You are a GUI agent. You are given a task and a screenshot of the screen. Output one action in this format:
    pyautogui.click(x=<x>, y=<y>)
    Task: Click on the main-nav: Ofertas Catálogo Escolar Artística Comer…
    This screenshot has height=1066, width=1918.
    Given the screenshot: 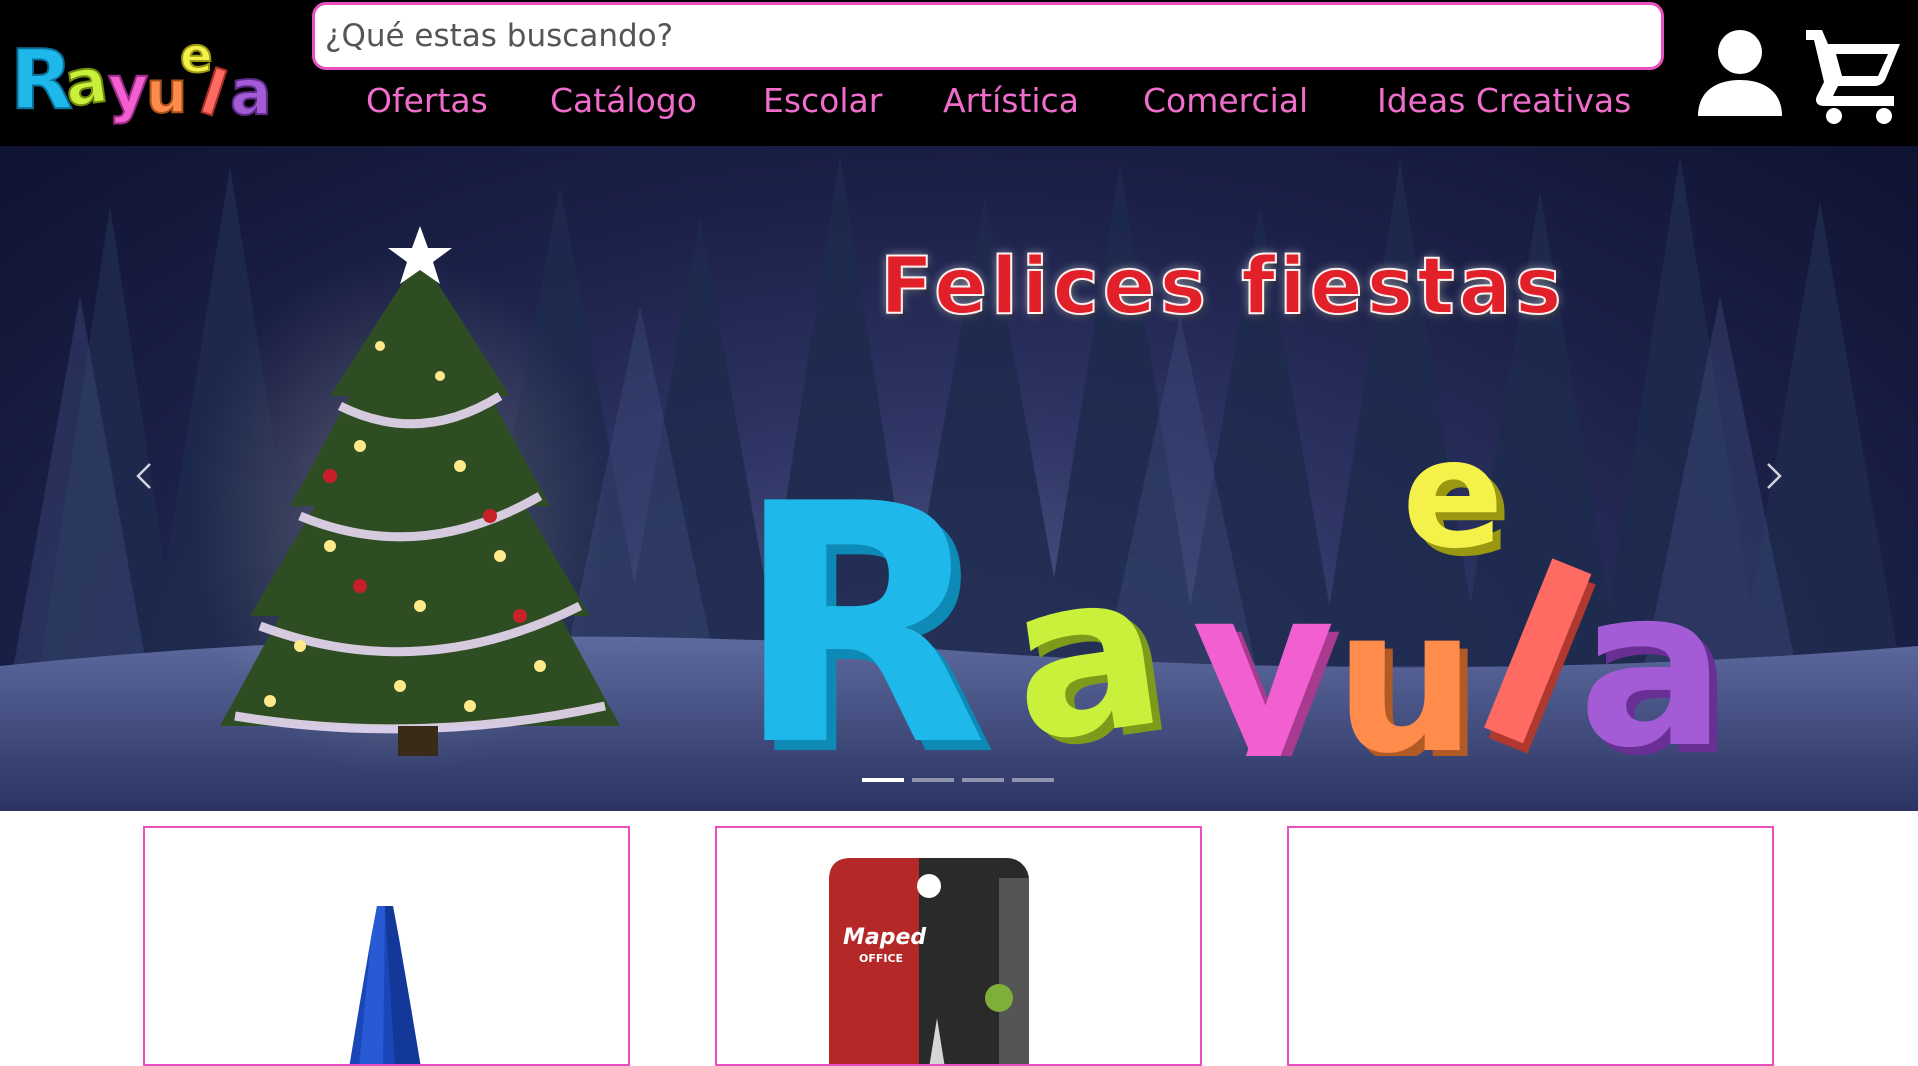 What is the action you would take?
    pyautogui.click(x=959, y=101)
    